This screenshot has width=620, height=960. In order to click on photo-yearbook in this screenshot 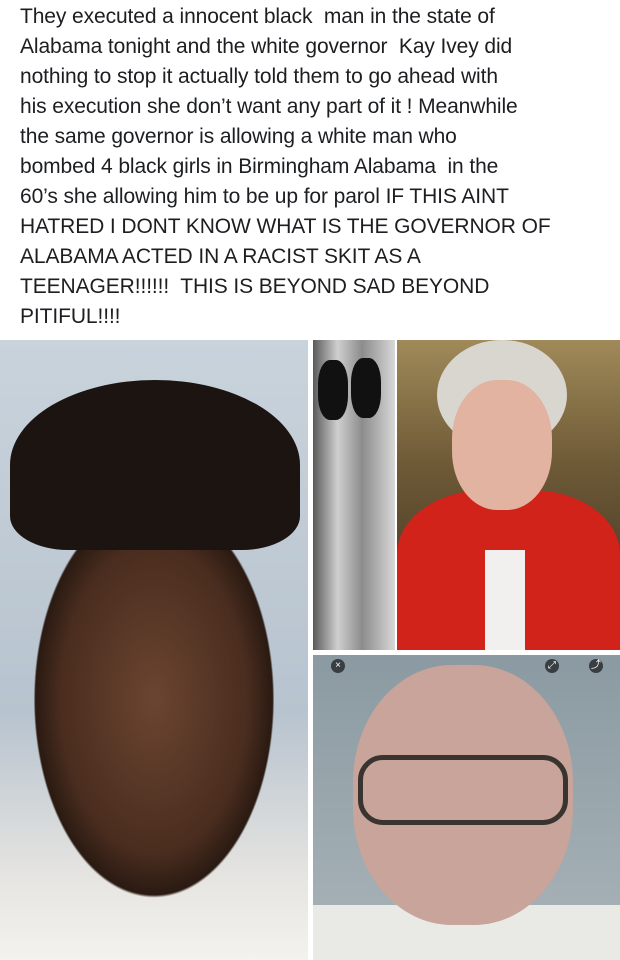, I will do `click(354, 495)`.